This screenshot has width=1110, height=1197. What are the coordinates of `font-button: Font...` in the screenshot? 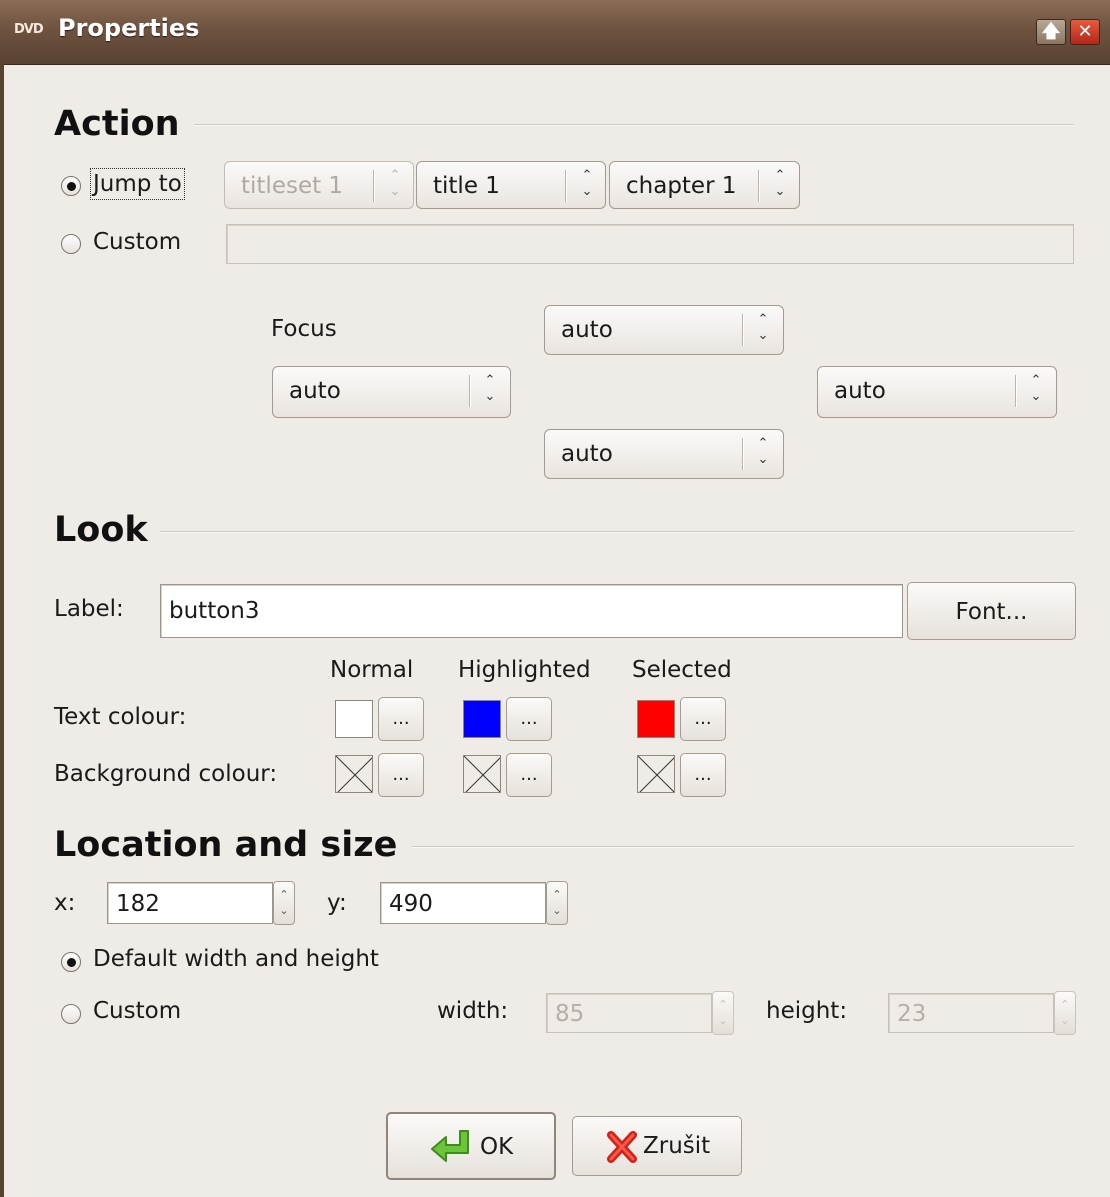 It's located at (991, 611).